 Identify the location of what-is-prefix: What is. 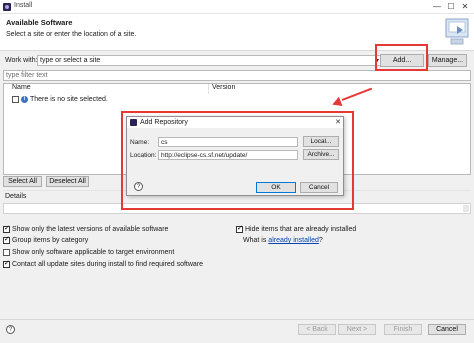
(255, 240).